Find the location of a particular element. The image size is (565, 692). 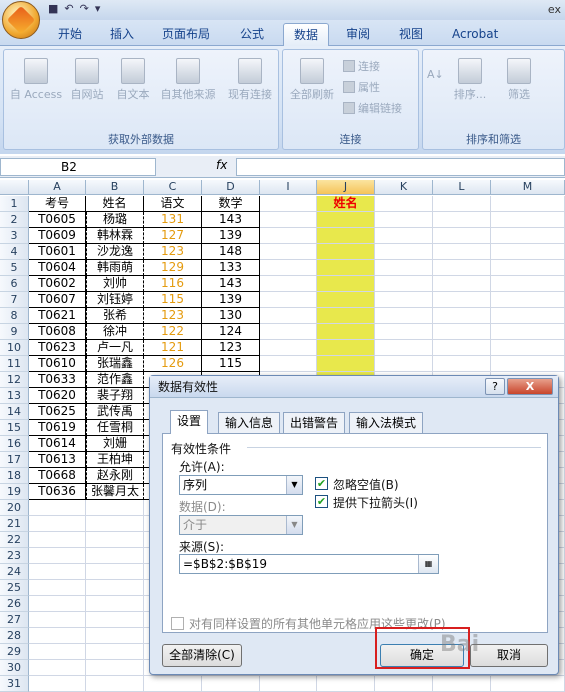

cell-a18: T0668 is located at coordinates (57, 476).